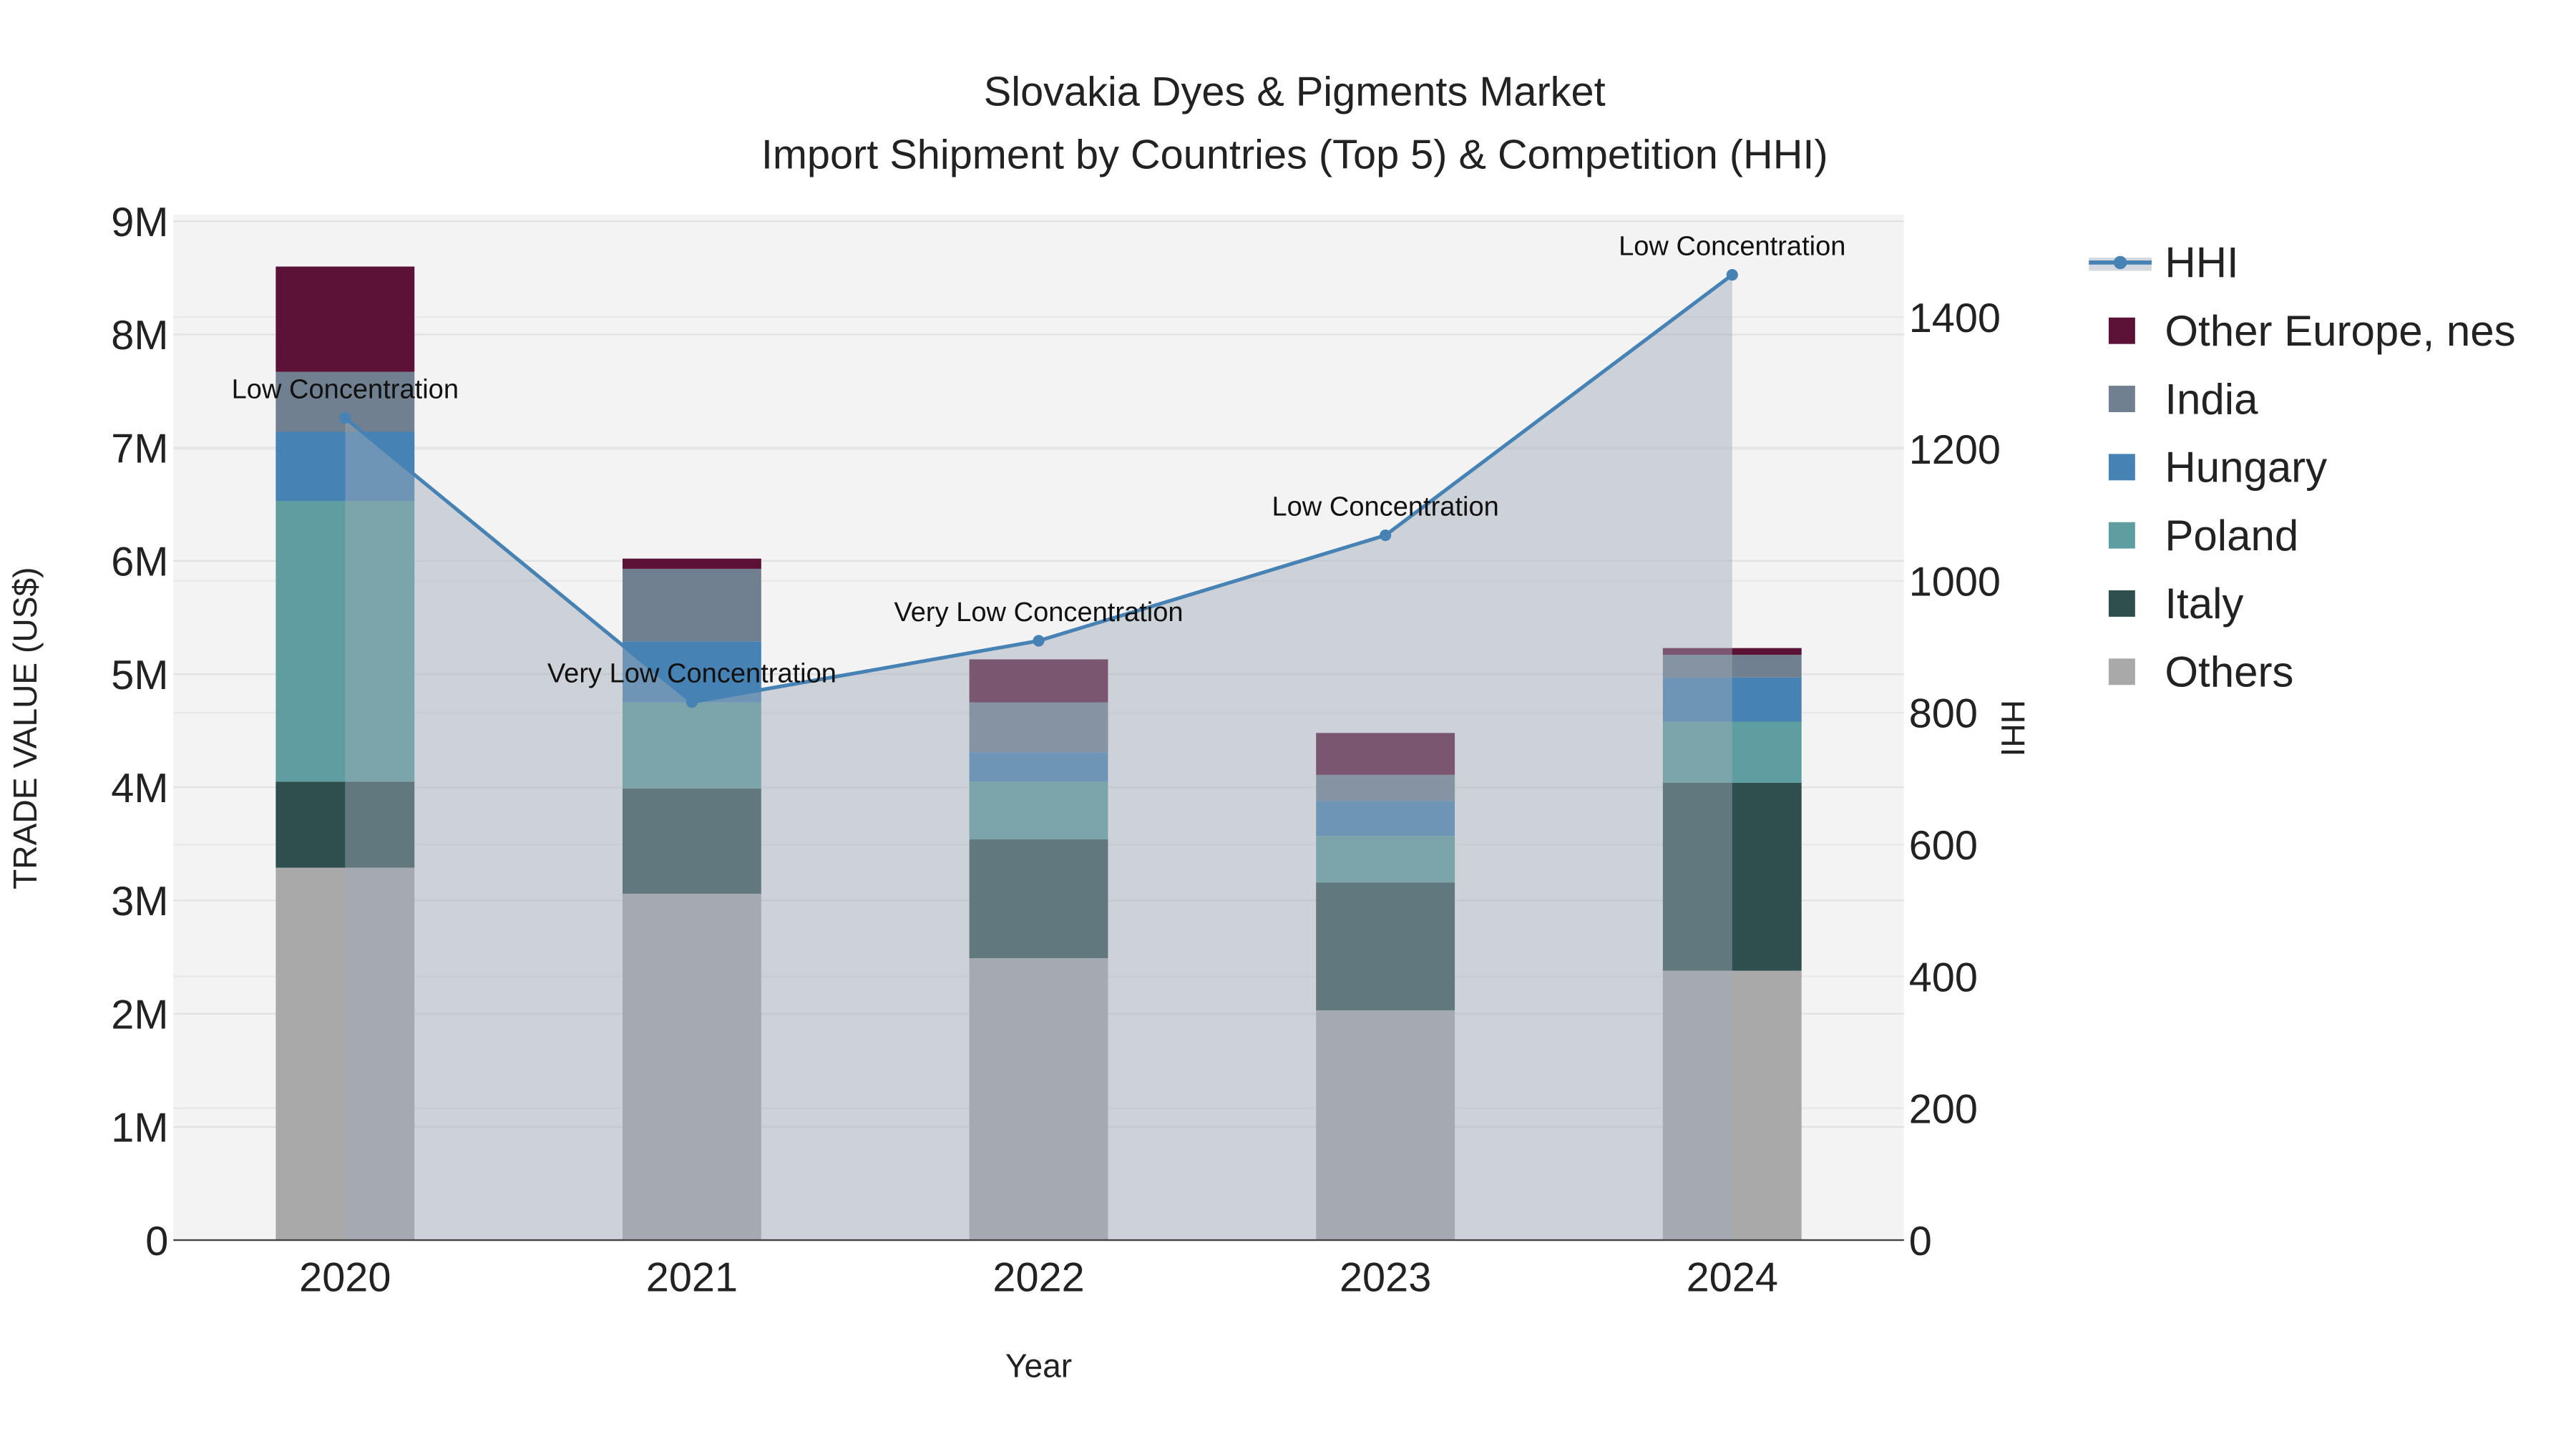 This screenshot has width=2576, height=1449. What do you see at coordinates (139, 335) in the screenshot?
I see `y-tick-label: 8M` at bounding box center [139, 335].